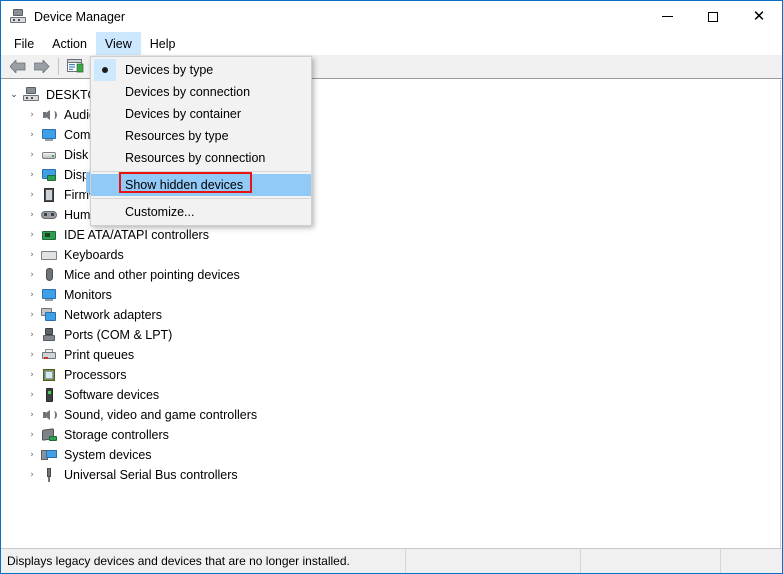  What do you see at coordinates (49, 395) in the screenshot?
I see `software-device-icon` at bounding box center [49, 395].